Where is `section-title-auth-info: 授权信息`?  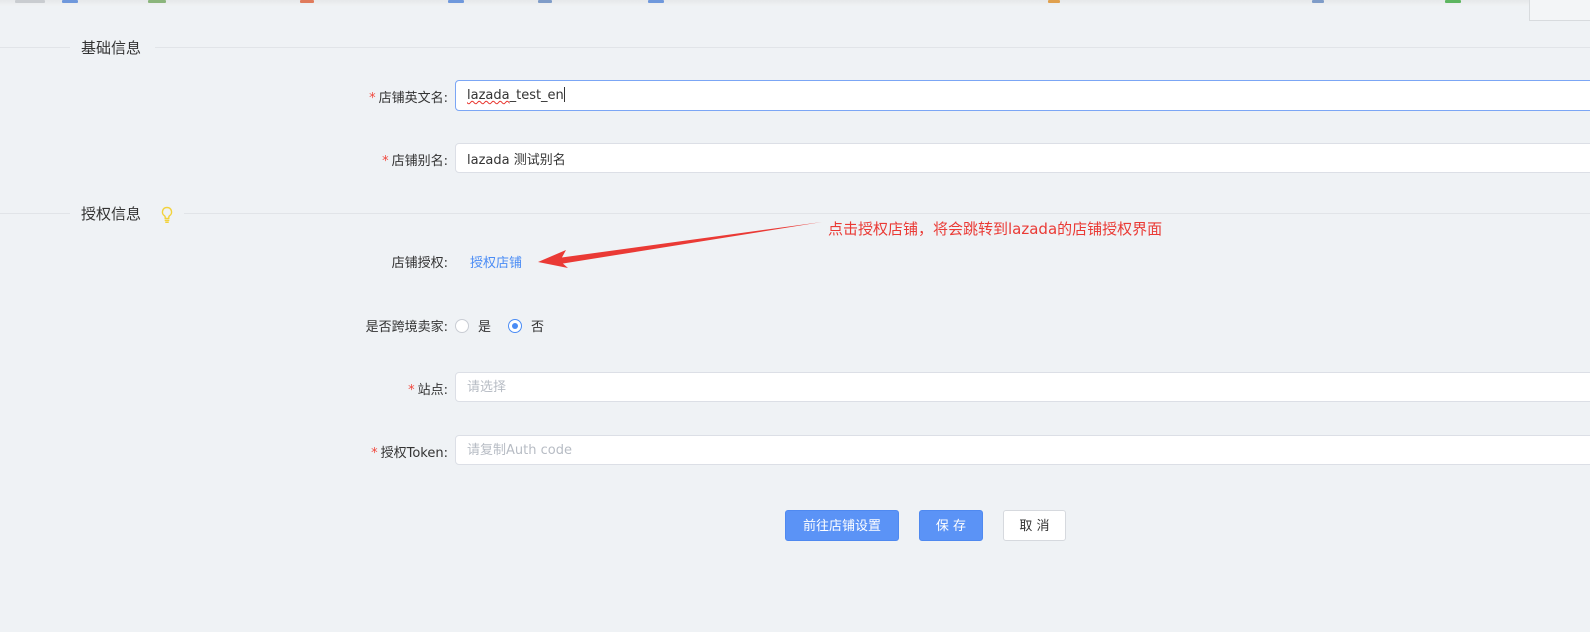 section-title-auth-info: 授权信息 is located at coordinates (111, 214).